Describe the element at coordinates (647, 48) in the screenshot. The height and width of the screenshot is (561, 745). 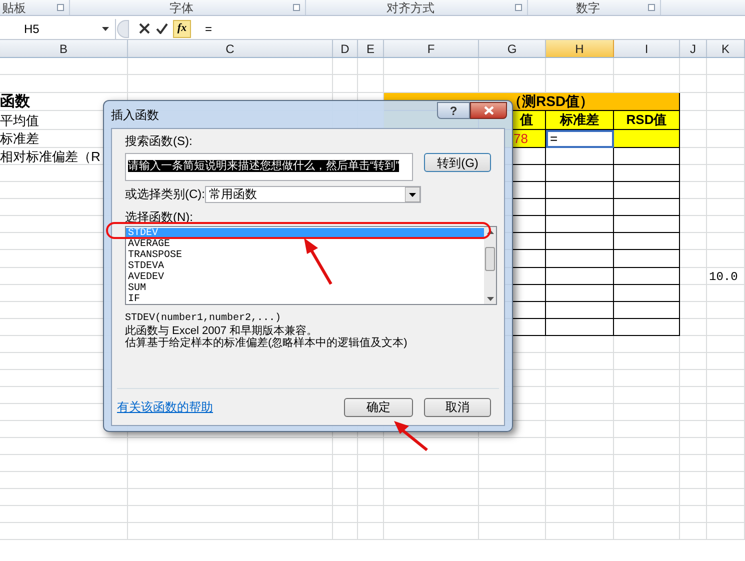
I see `column-header: I` at that location.